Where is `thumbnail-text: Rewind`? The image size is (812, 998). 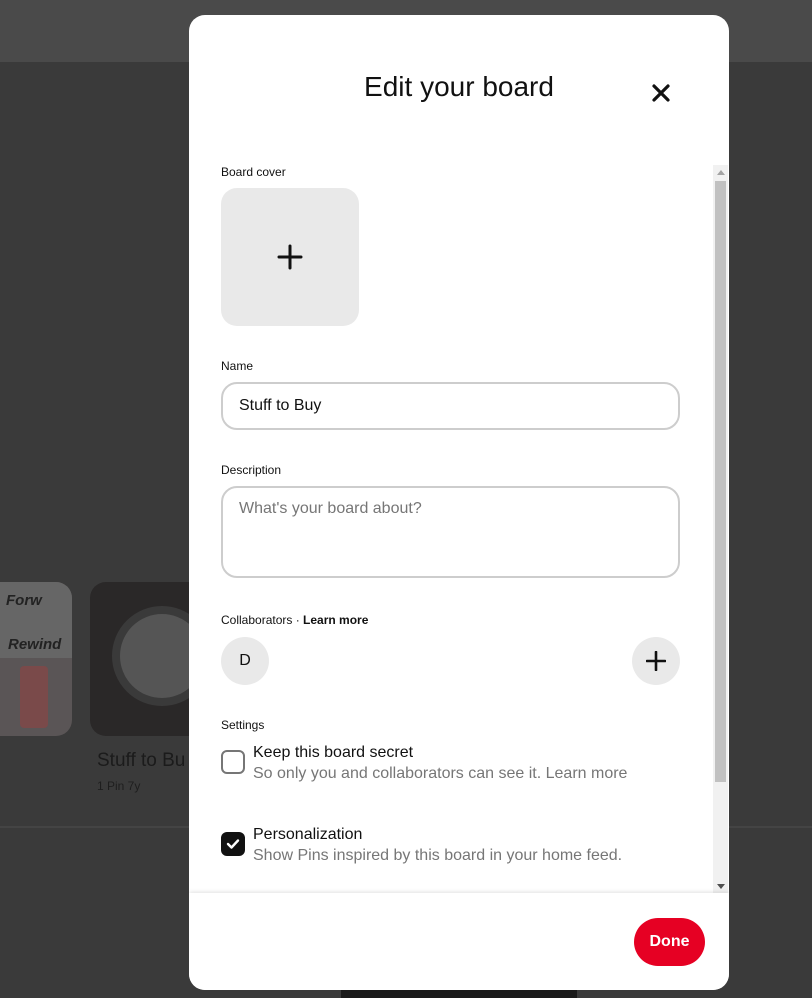
thumbnail-text: Rewind is located at coordinates (35, 644).